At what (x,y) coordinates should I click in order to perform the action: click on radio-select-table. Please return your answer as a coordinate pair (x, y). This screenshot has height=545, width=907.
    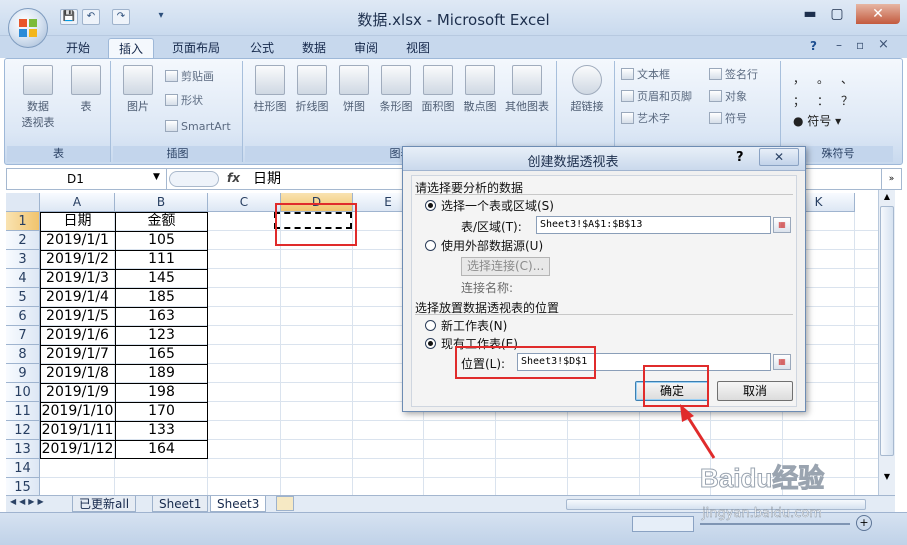
    Looking at the image, I should click on (430, 205).